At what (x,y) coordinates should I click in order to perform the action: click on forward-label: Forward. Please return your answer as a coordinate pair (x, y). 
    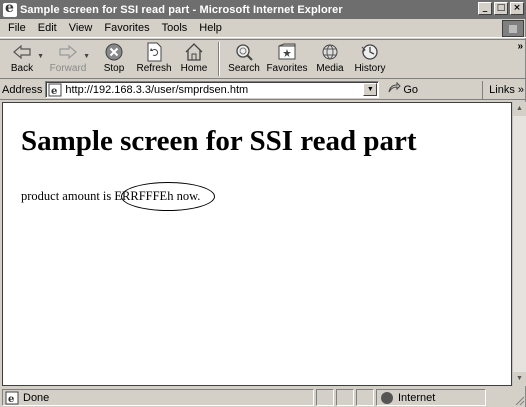
    Looking at the image, I should click on (68, 68).